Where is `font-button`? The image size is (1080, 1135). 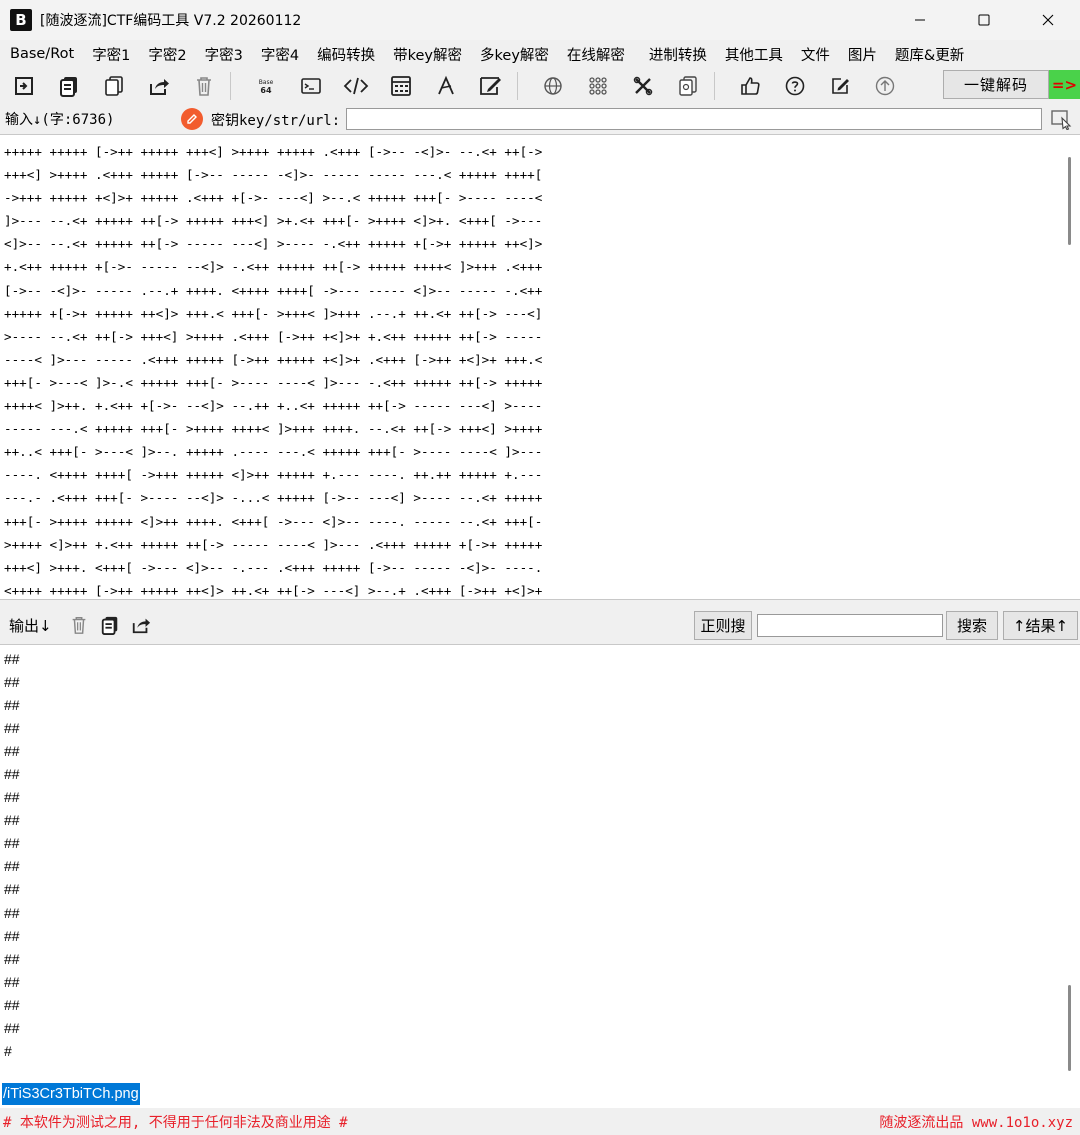 font-button is located at coordinates (446, 86).